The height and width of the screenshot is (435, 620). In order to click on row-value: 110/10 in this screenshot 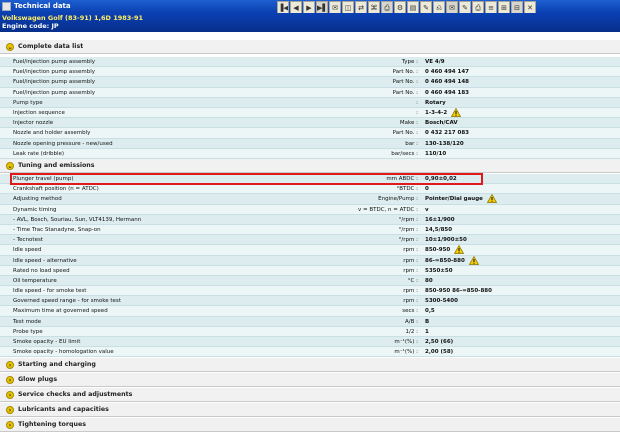, I will do `click(436, 153)`.